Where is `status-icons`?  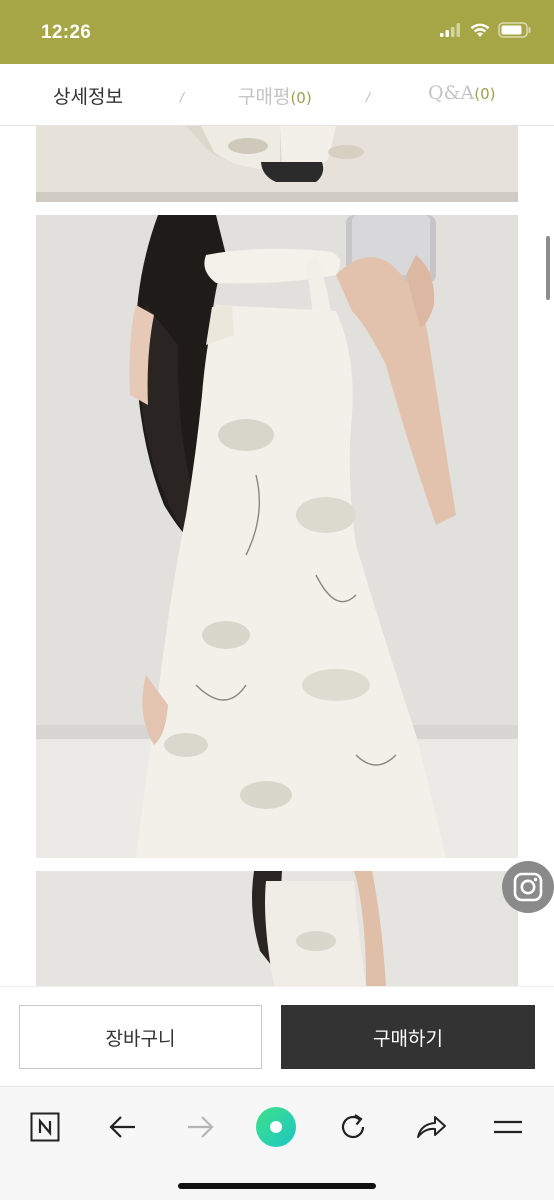
status-icons is located at coordinates (486, 30).